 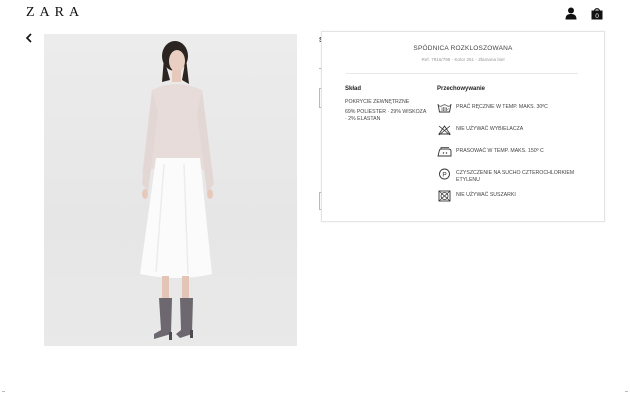 I want to click on no-tumble-dry-icon, so click(x=444, y=196).